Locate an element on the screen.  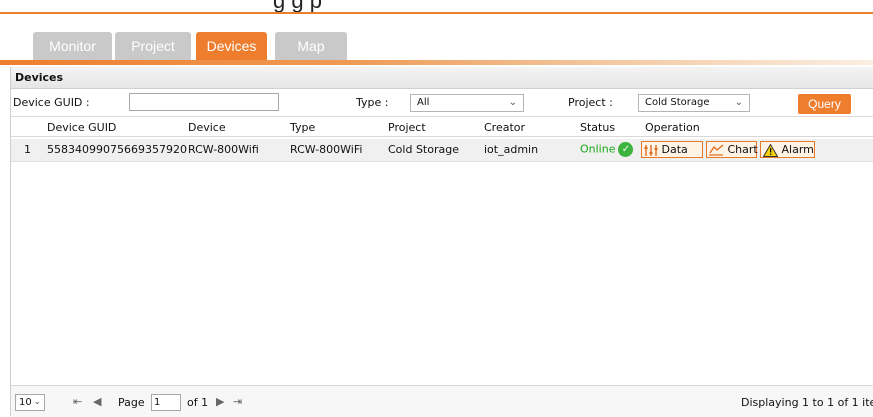
page-count: of 1 is located at coordinates (198, 402).